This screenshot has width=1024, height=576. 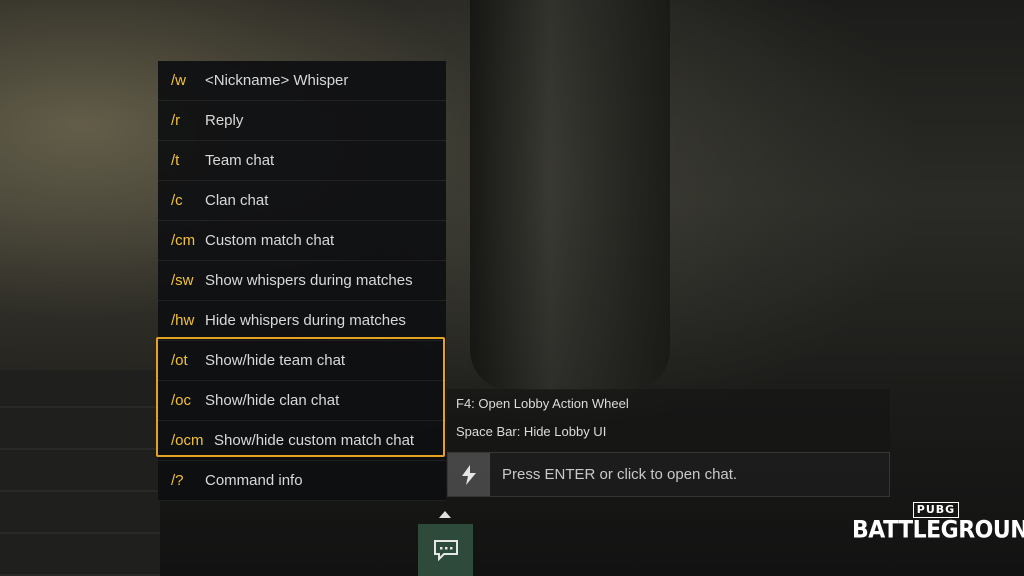 What do you see at coordinates (272, 400) in the screenshot?
I see `command-description: Show/hide clan chat` at bounding box center [272, 400].